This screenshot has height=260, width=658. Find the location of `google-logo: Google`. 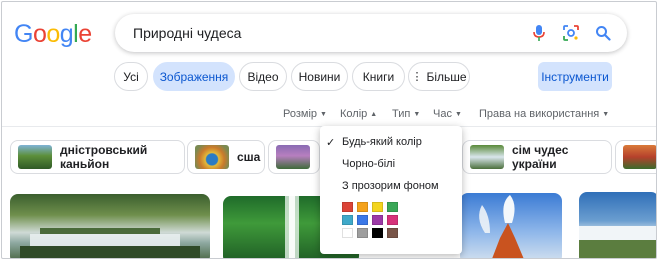

google-logo: Google is located at coordinates (53, 34).